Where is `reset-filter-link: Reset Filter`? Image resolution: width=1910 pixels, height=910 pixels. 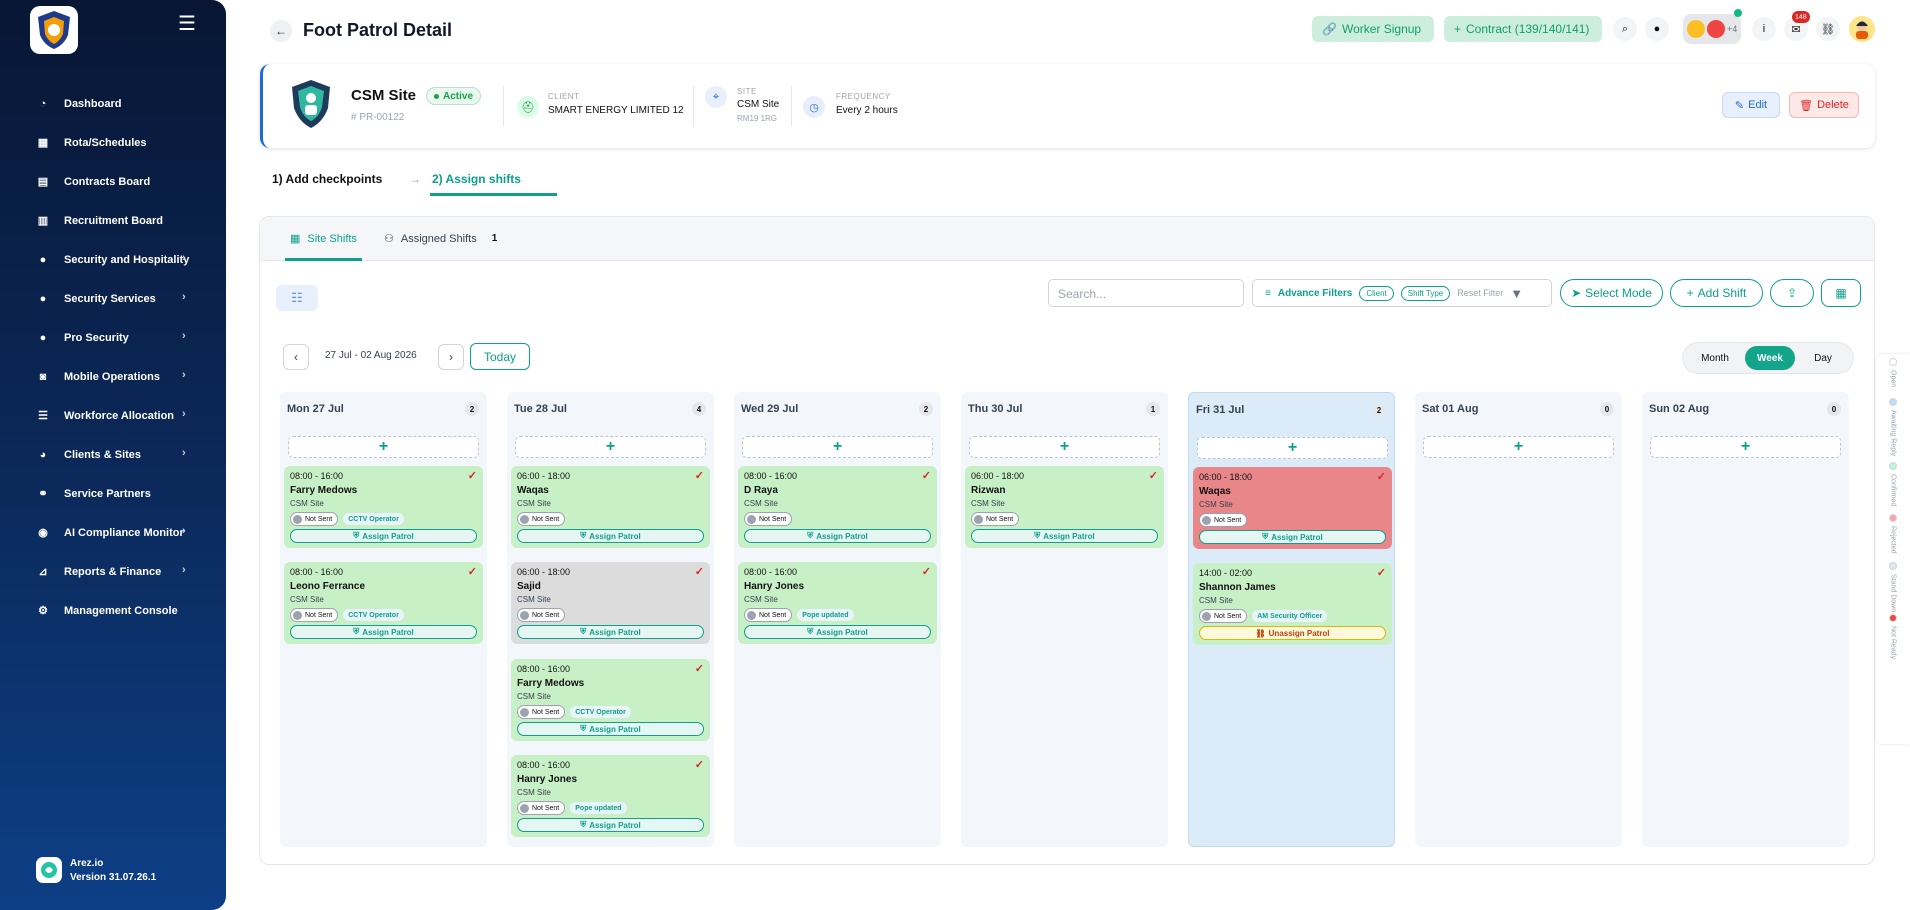 reset-filter-link: Reset Filter is located at coordinates (1480, 293).